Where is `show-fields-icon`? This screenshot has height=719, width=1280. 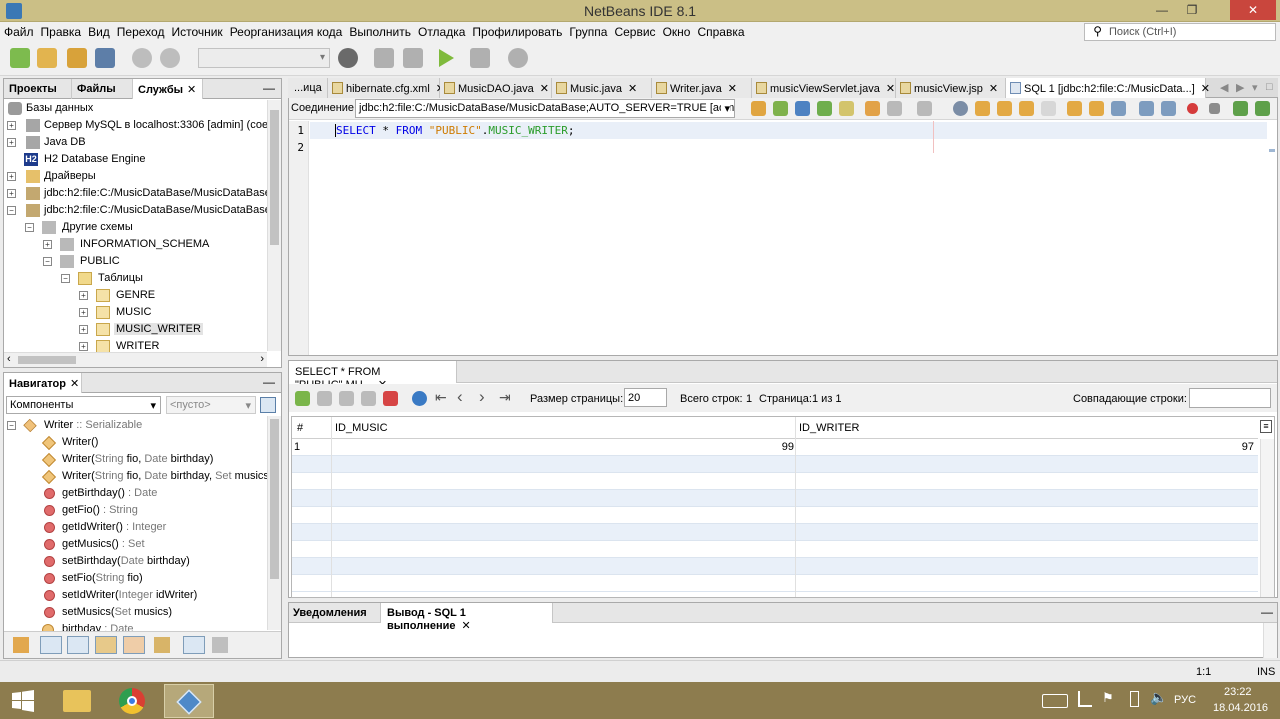
show-fields-icon is located at coordinates (51, 645).